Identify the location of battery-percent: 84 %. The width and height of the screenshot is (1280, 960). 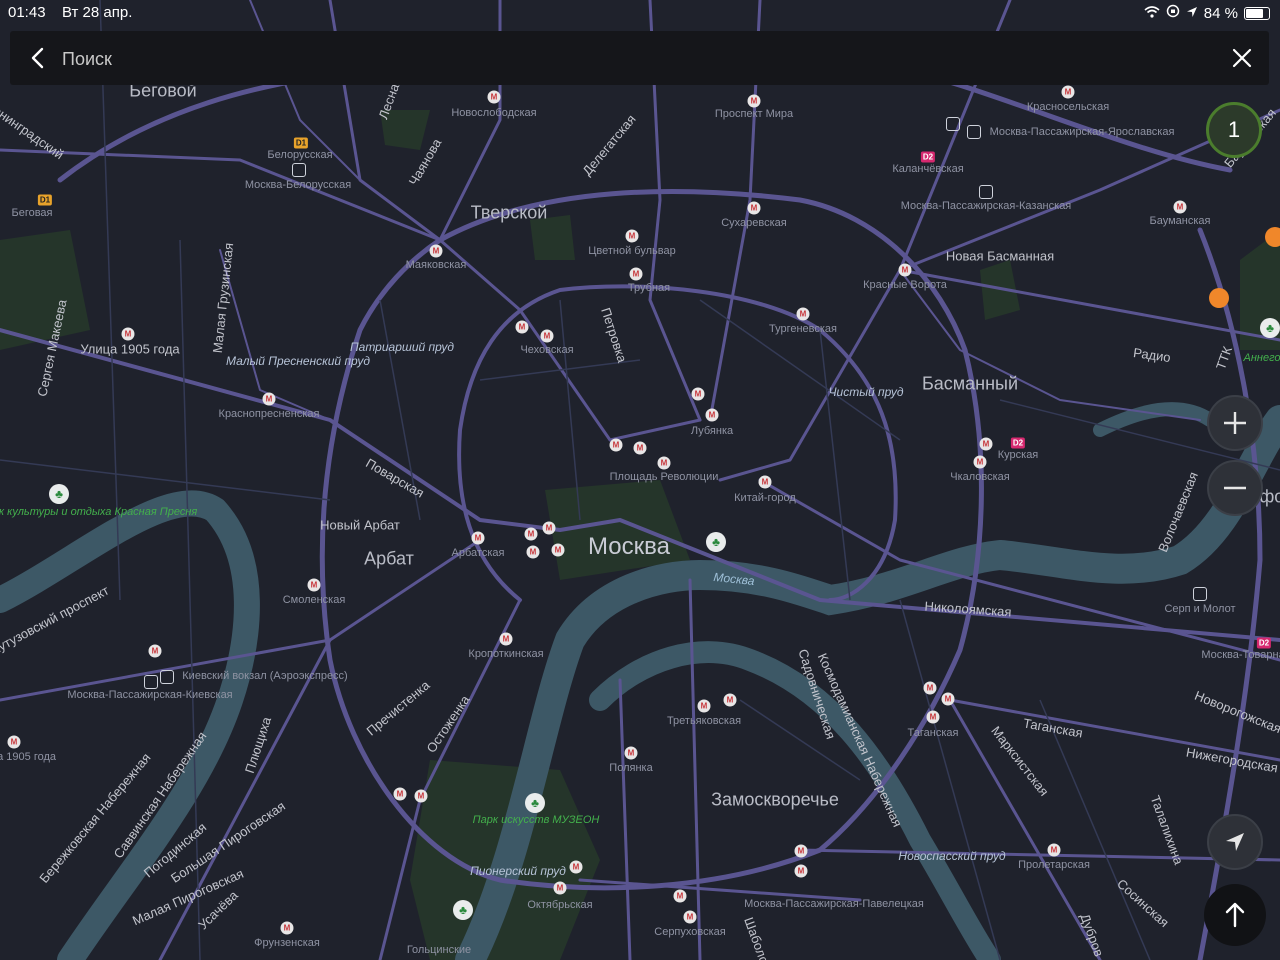
(1220, 13).